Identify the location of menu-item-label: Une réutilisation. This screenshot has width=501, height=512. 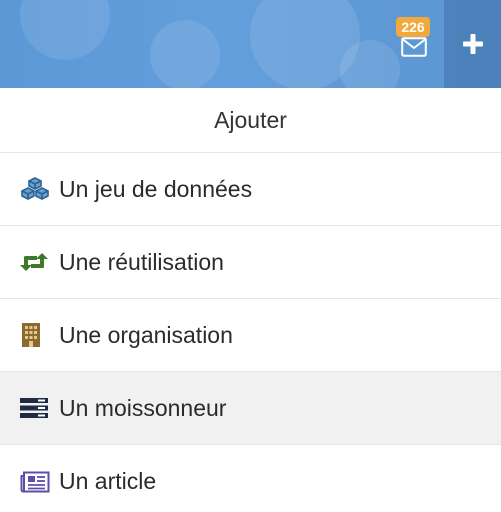
(141, 261).